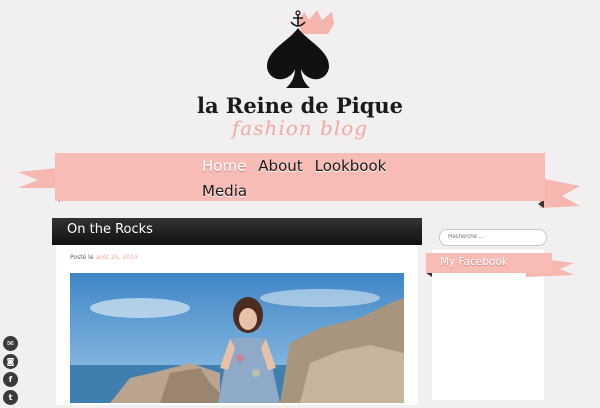 The height and width of the screenshot is (408, 600). I want to click on site-subtitle: fashion blog, so click(300, 128).